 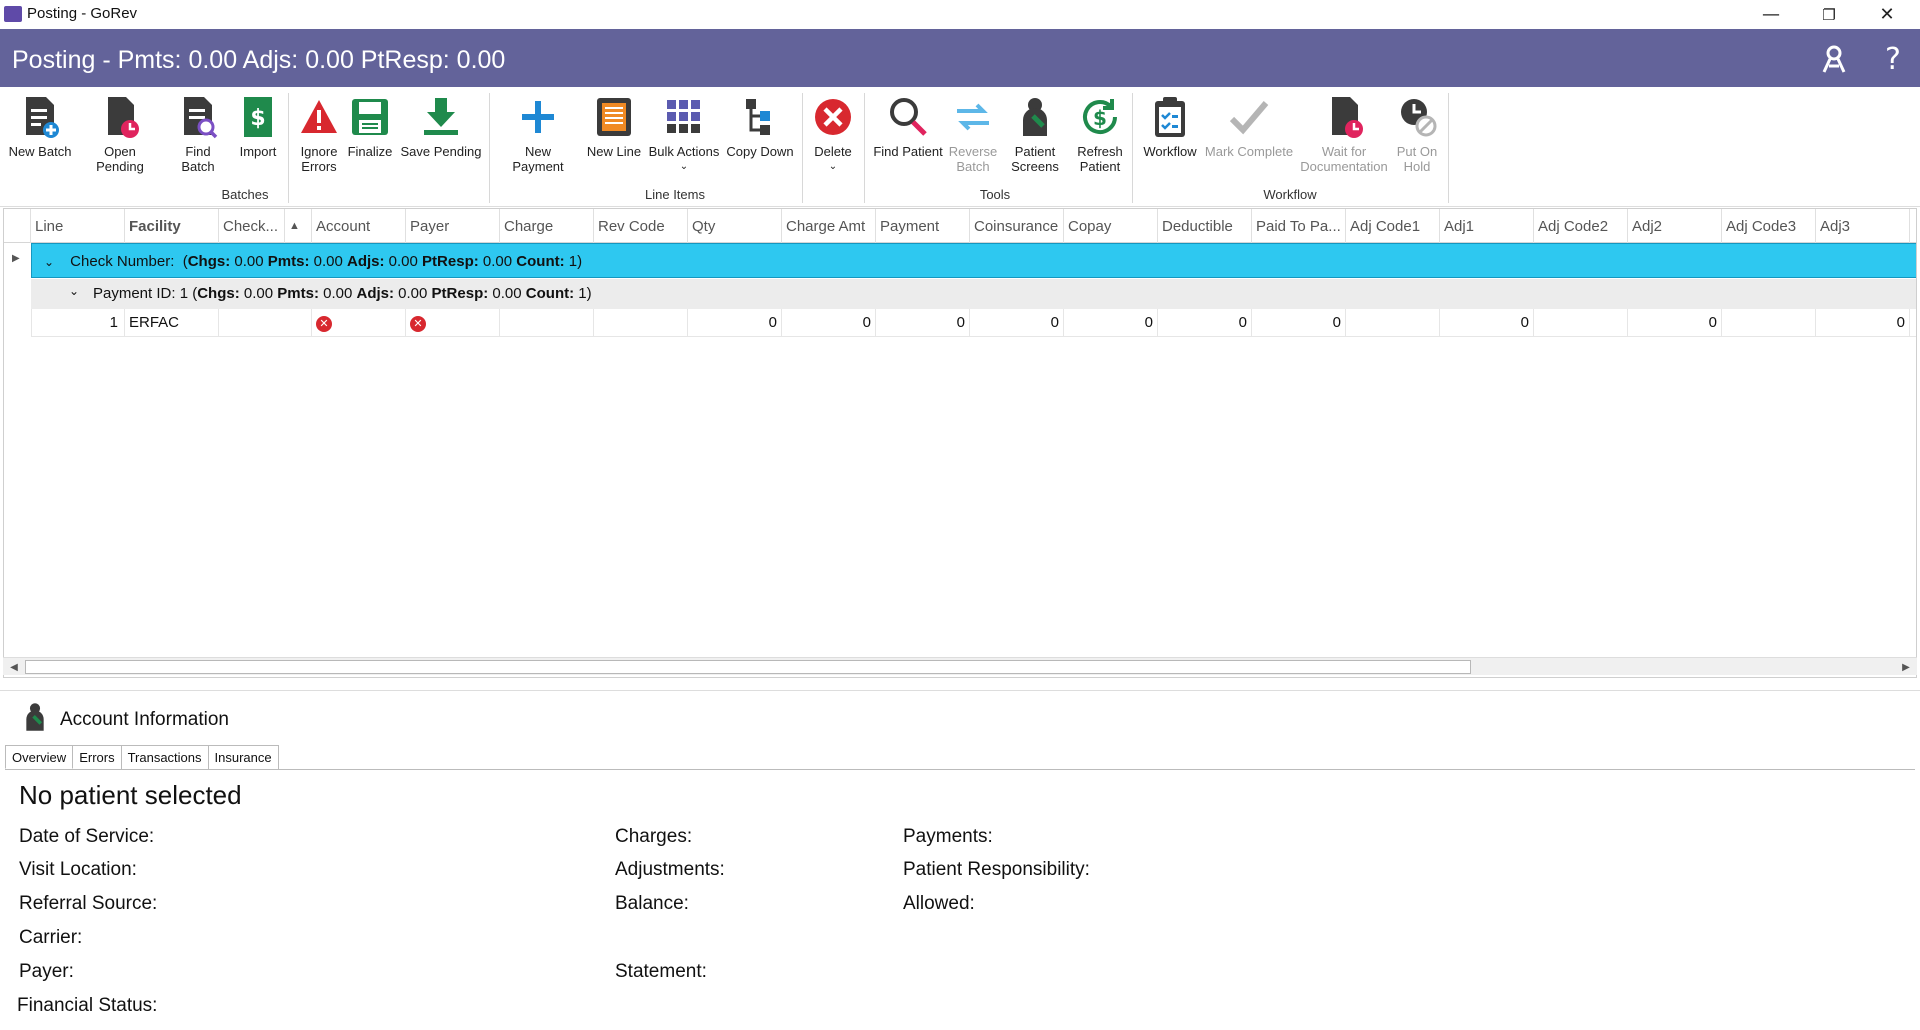 I want to click on save-pending-button: Save Pending, so click(x=441, y=127).